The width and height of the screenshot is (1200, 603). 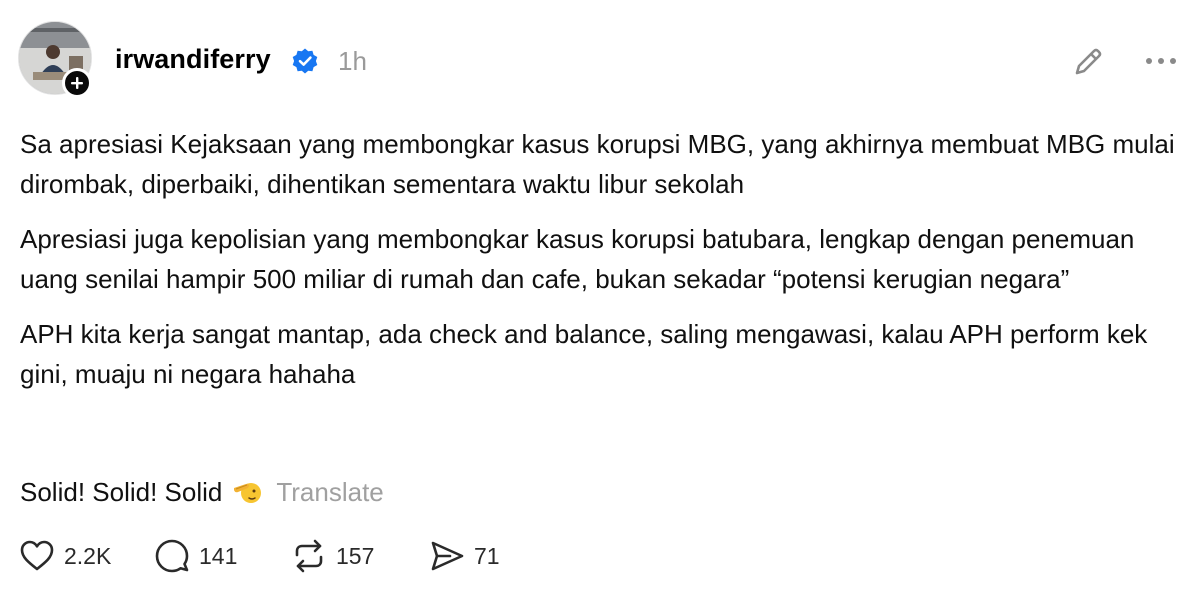 I want to click on repost-icon, so click(x=309, y=556).